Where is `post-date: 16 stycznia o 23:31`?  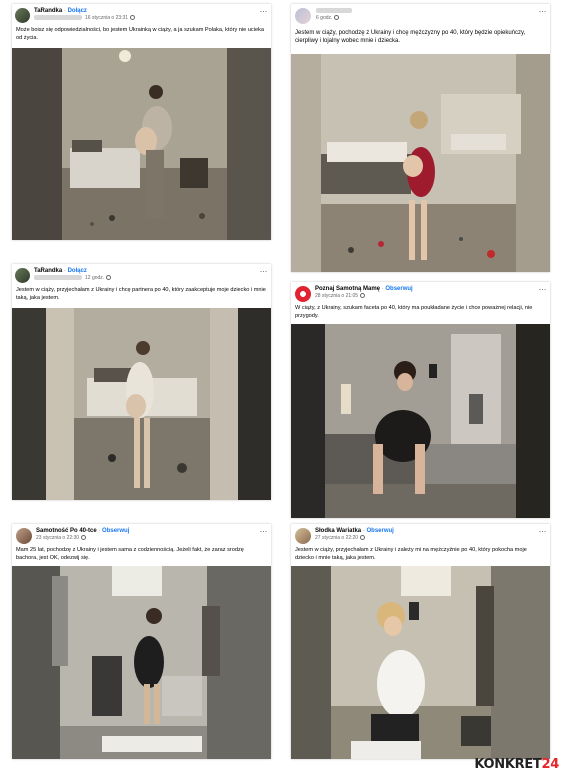 post-date: 16 stycznia o 23:31 is located at coordinates (106, 18).